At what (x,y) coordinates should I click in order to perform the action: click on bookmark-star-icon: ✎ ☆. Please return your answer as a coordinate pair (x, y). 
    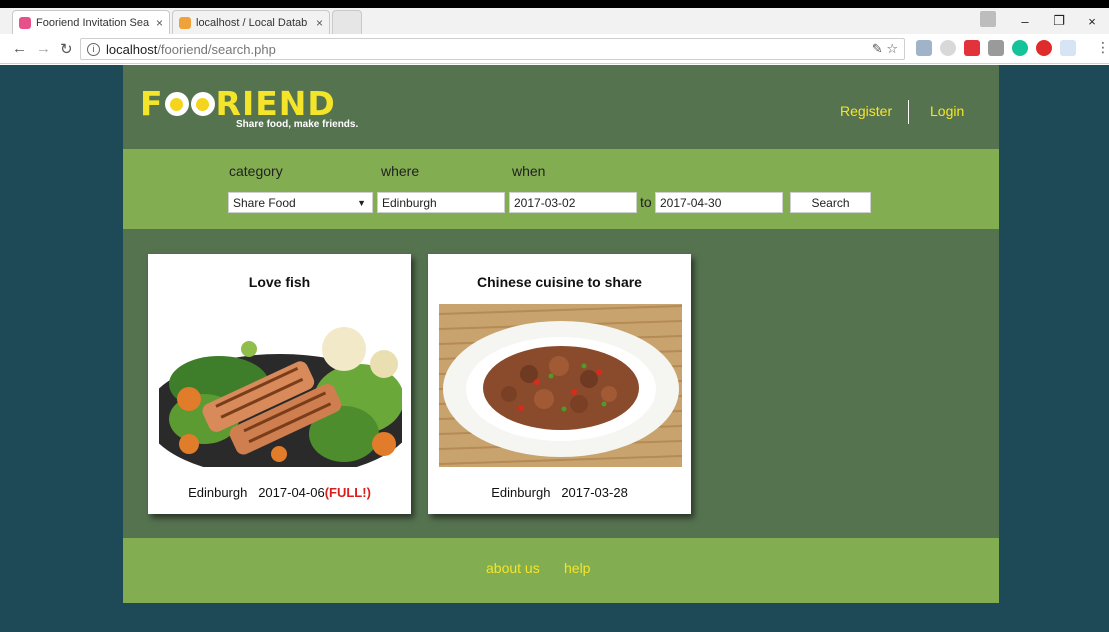
    Looking at the image, I should click on (885, 49).